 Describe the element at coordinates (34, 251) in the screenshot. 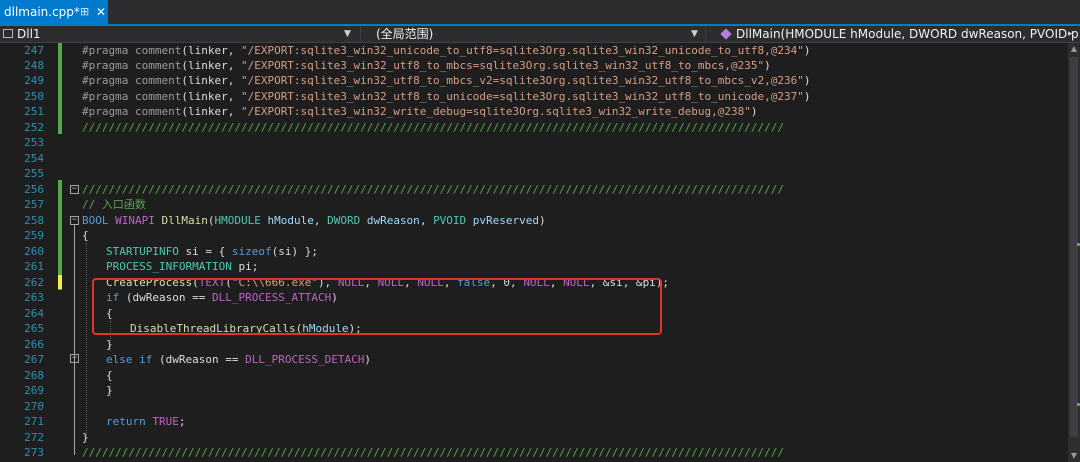

I see `line-number: 260` at that location.